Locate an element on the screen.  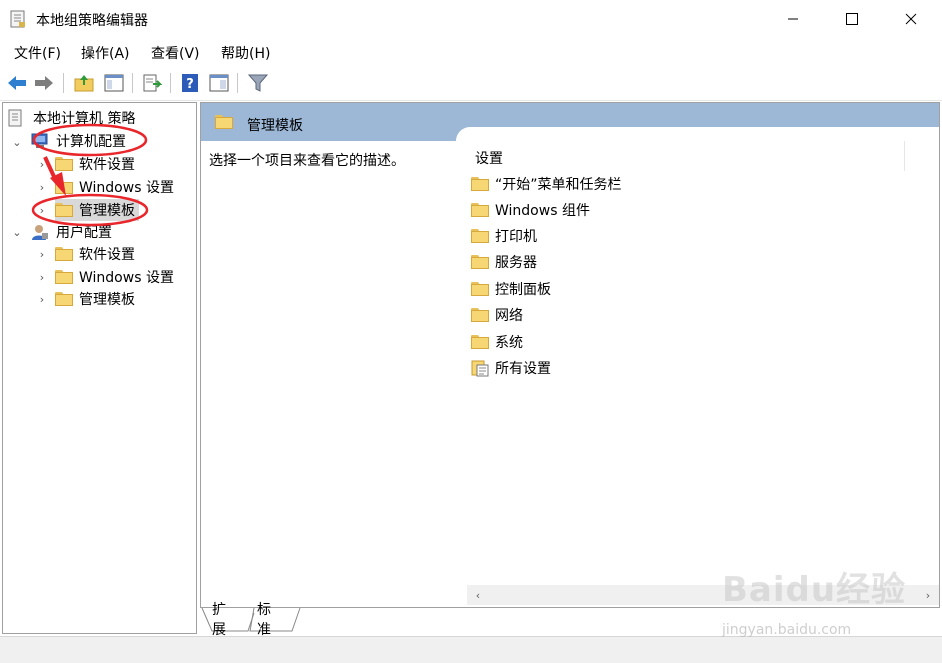
tree-item-user-windows-settings: Windows 设置 is located at coordinates (114, 277).